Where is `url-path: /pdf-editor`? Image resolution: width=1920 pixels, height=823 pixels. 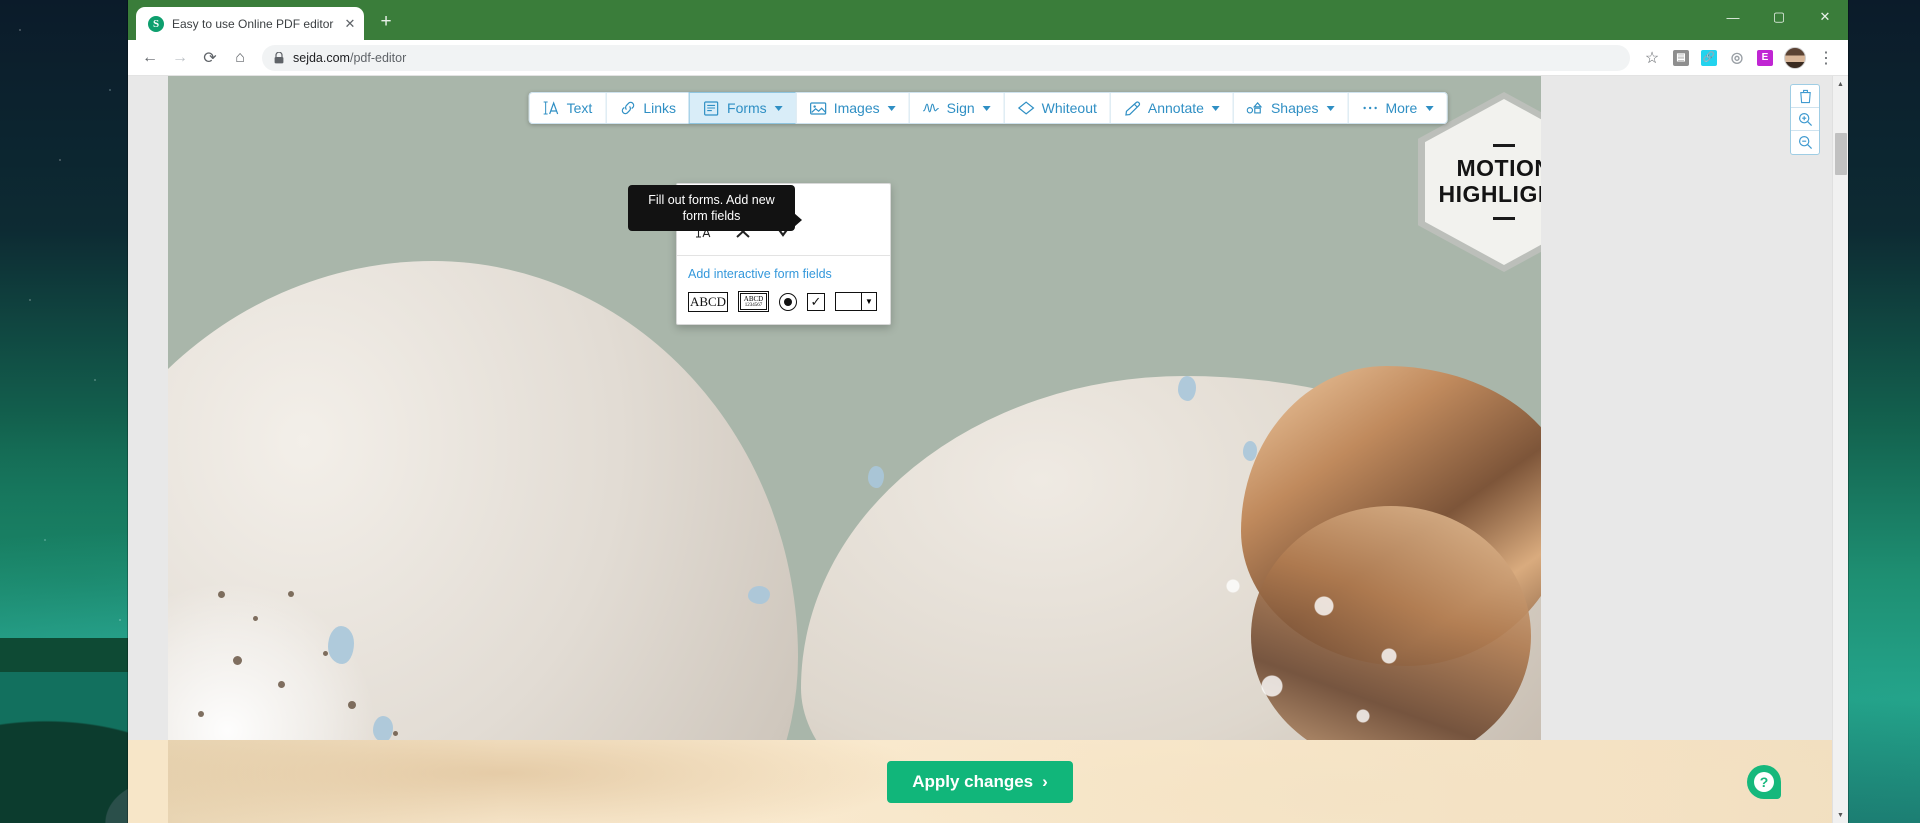 url-path: /pdf-editor is located at coordinates (378, 57).